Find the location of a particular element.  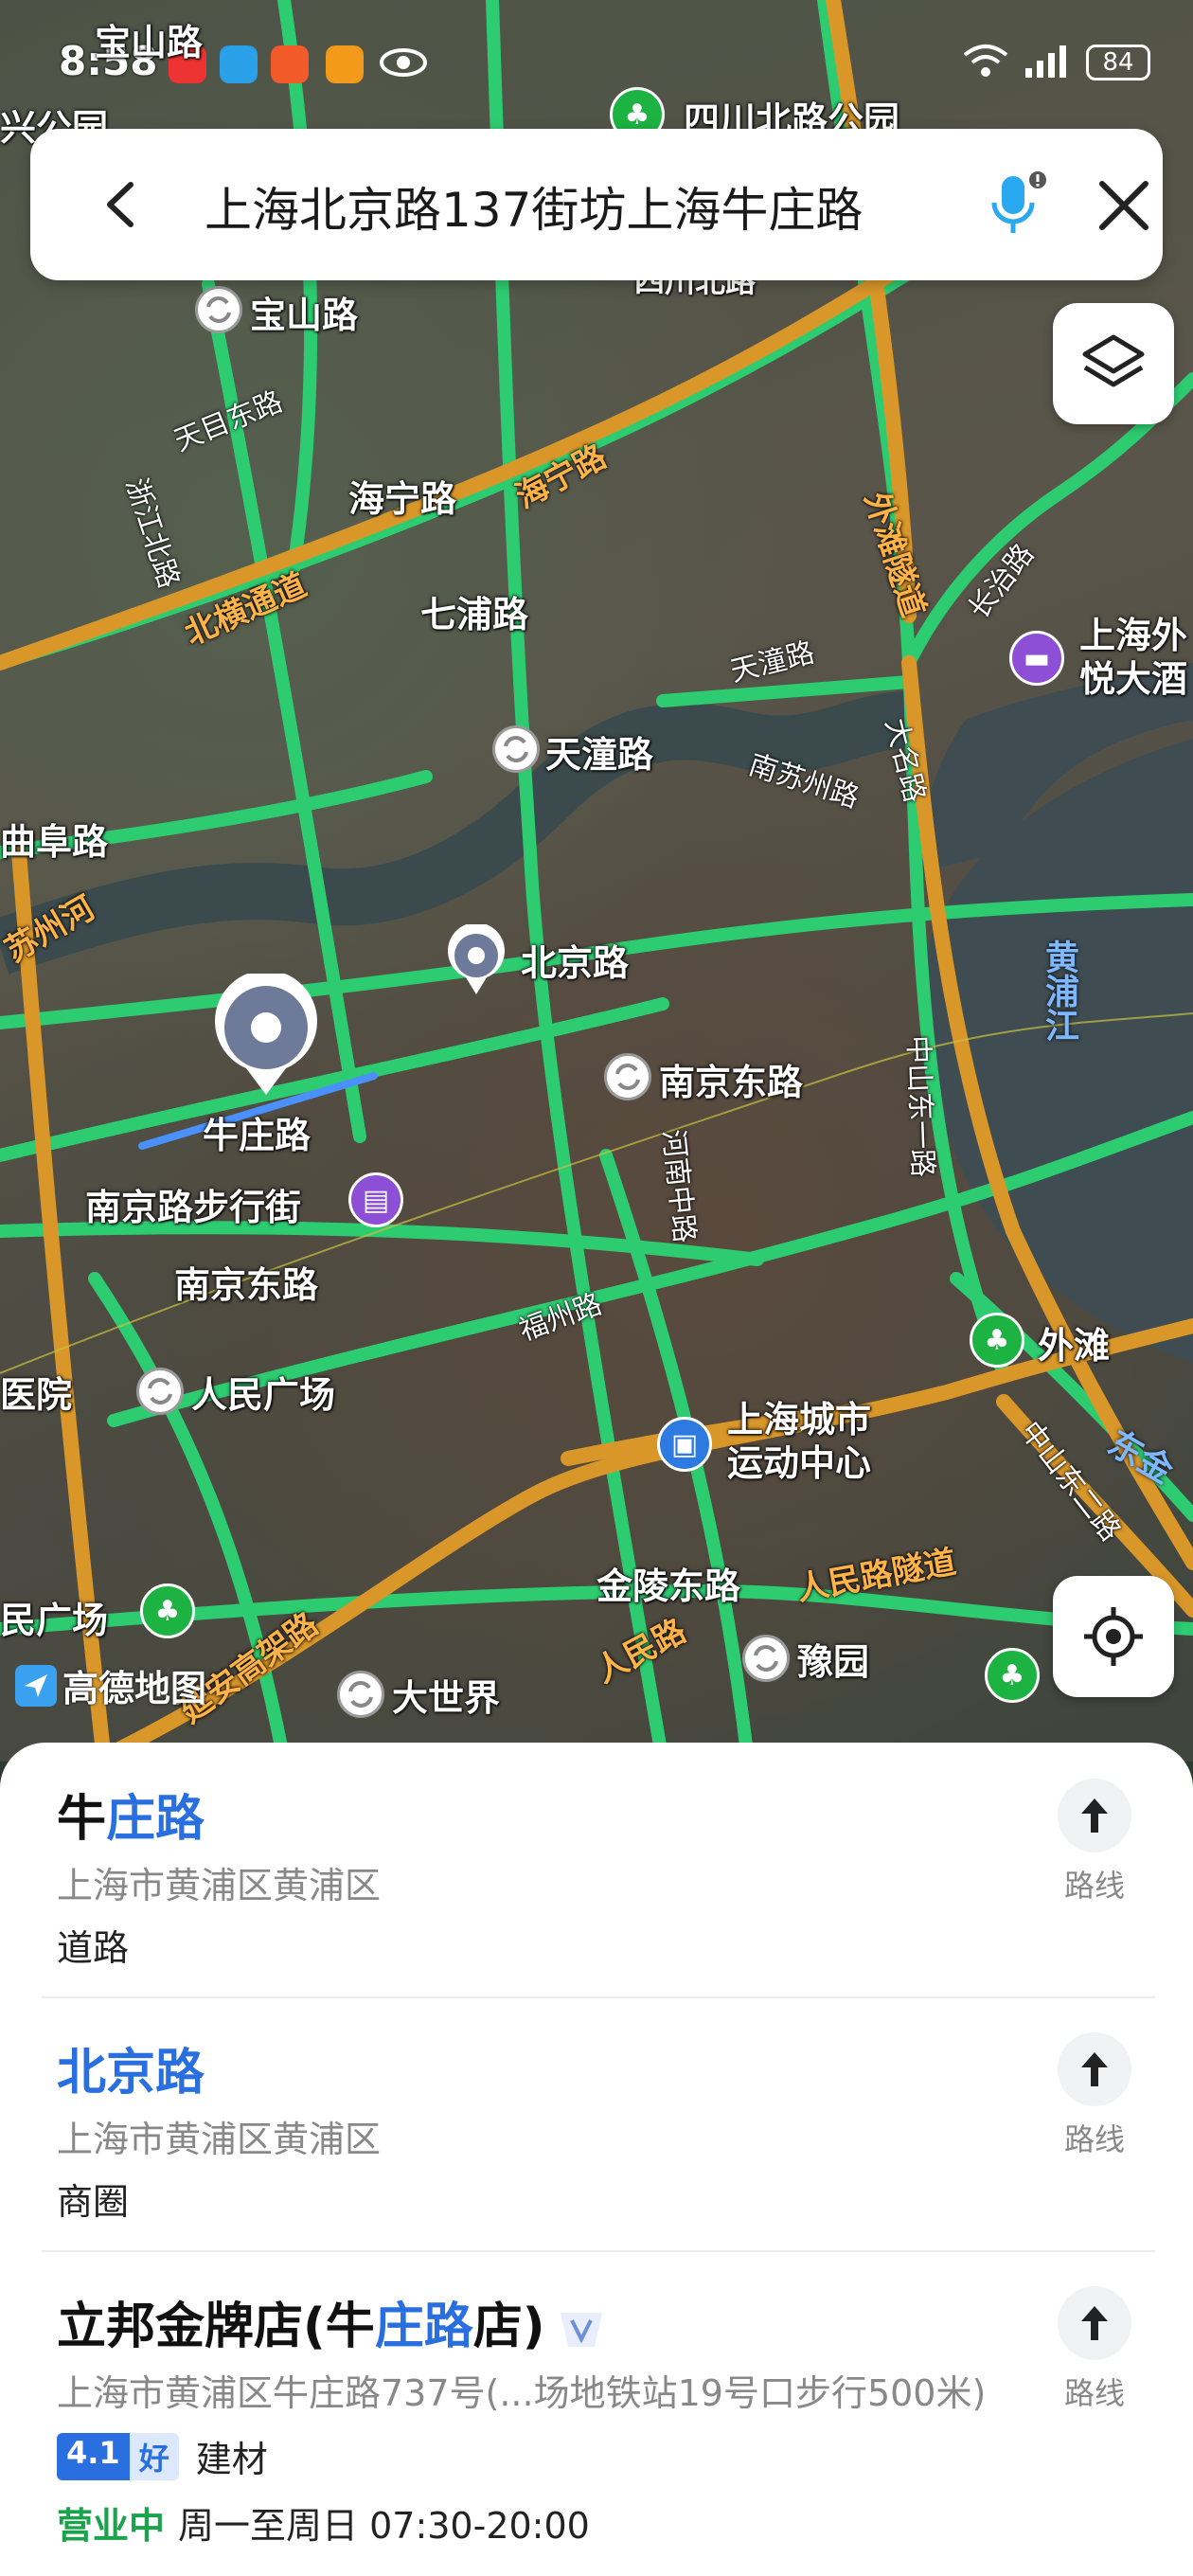

map-label: 上海城市 运动中心 is located at coordinates (799, 1441).